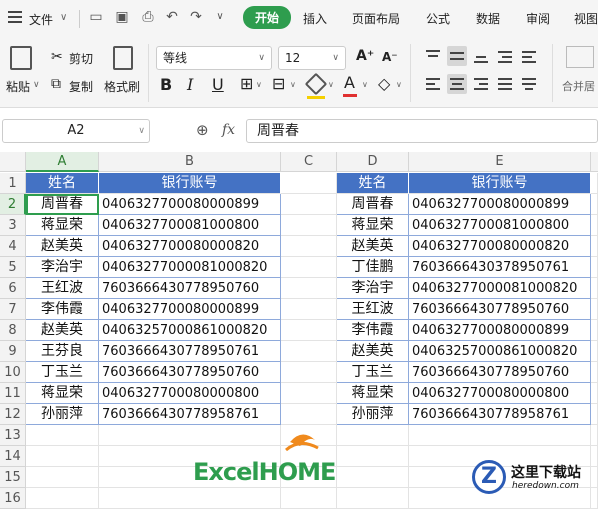 The width and height of the screenshot is (598, 509). Describe the element at coordinates (214, 58) in the screenshot. I see `font-name-dropdown: 等线 ∨` at that location.